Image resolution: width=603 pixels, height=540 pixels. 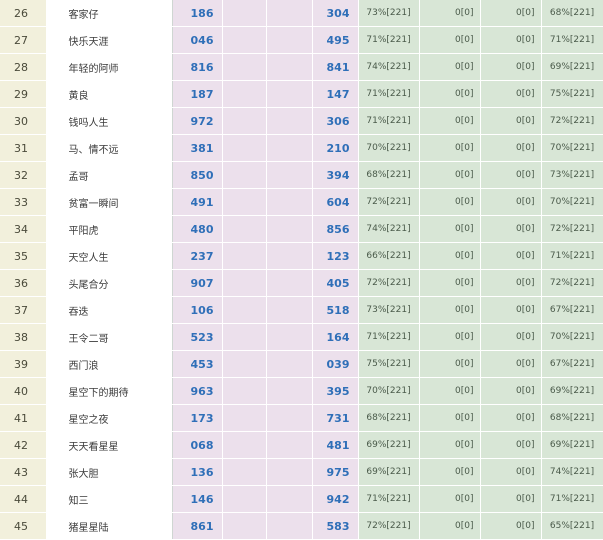 I want to click on rate-first: 75%[221], so click(x=389, y=364).